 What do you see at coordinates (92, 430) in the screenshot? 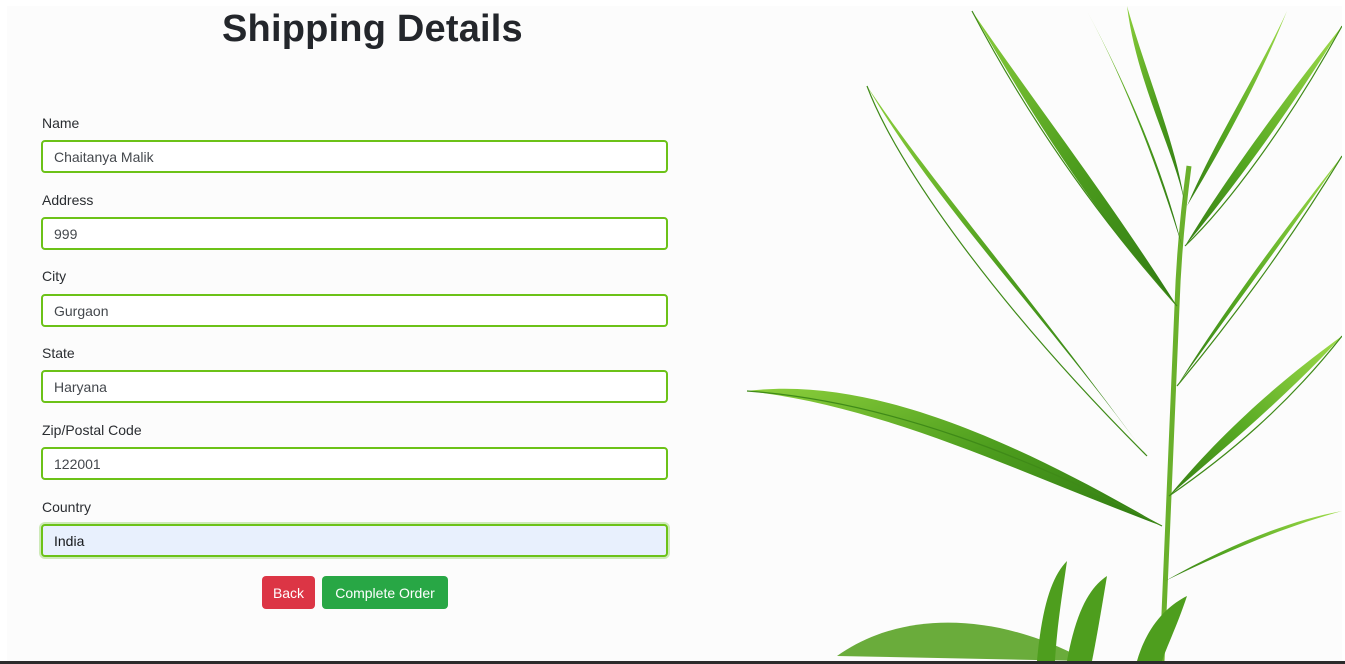
I see `zip-label: Zip/Postal Code` at bounding box center [92, 430].